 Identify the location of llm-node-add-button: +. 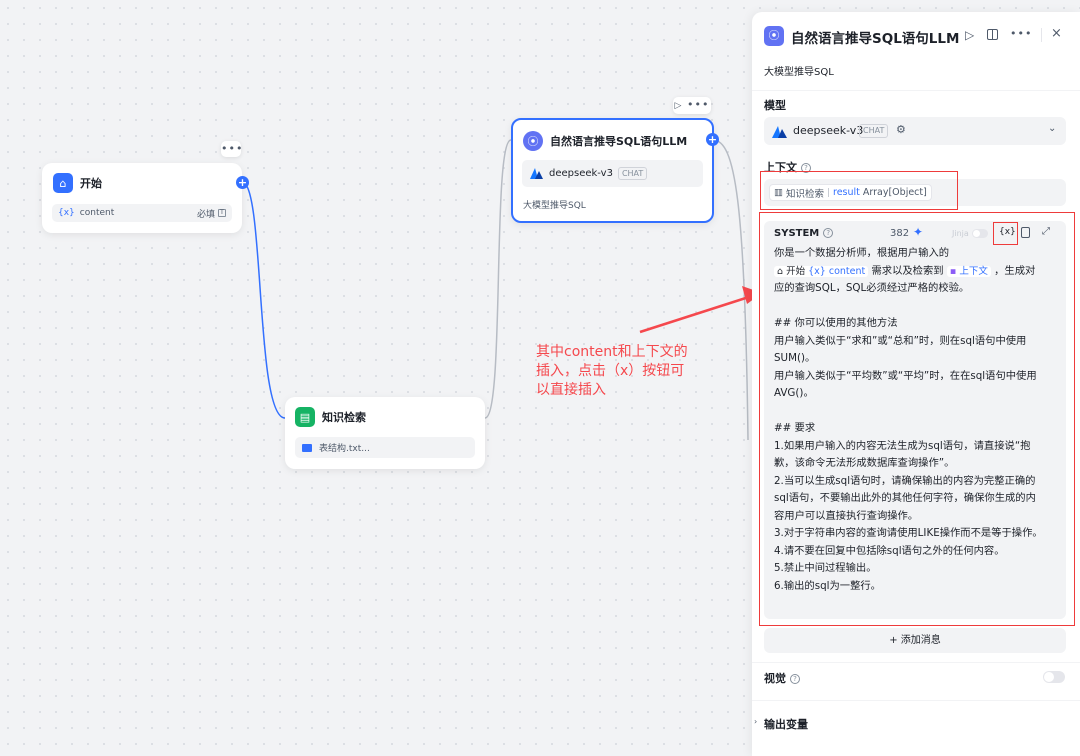
(712, 139).